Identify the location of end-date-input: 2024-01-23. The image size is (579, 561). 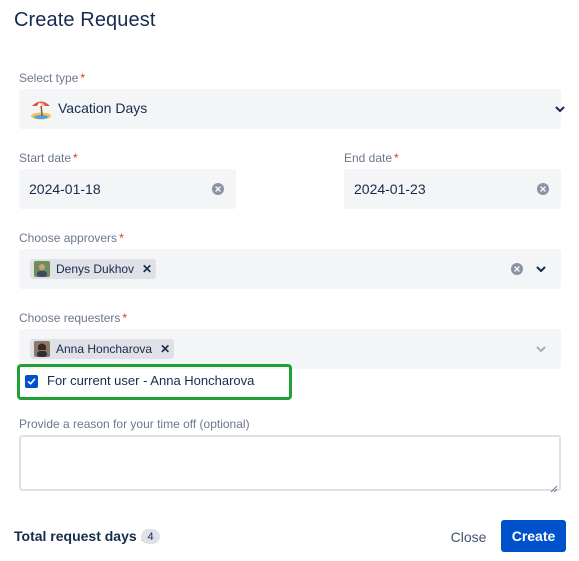
(452, 189).